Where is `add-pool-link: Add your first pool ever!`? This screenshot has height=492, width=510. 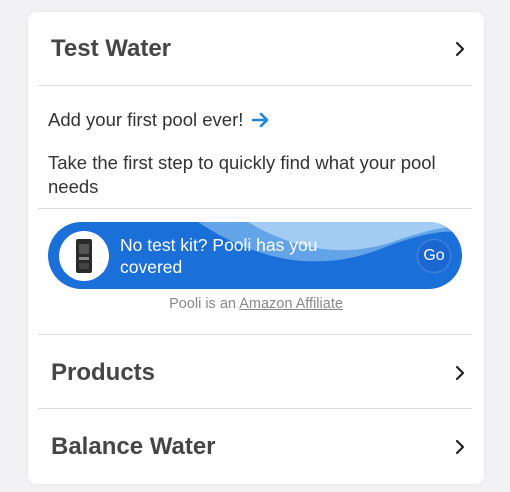
add-pool-link: Add your first pool ever! is located at coordinates (159, 120).